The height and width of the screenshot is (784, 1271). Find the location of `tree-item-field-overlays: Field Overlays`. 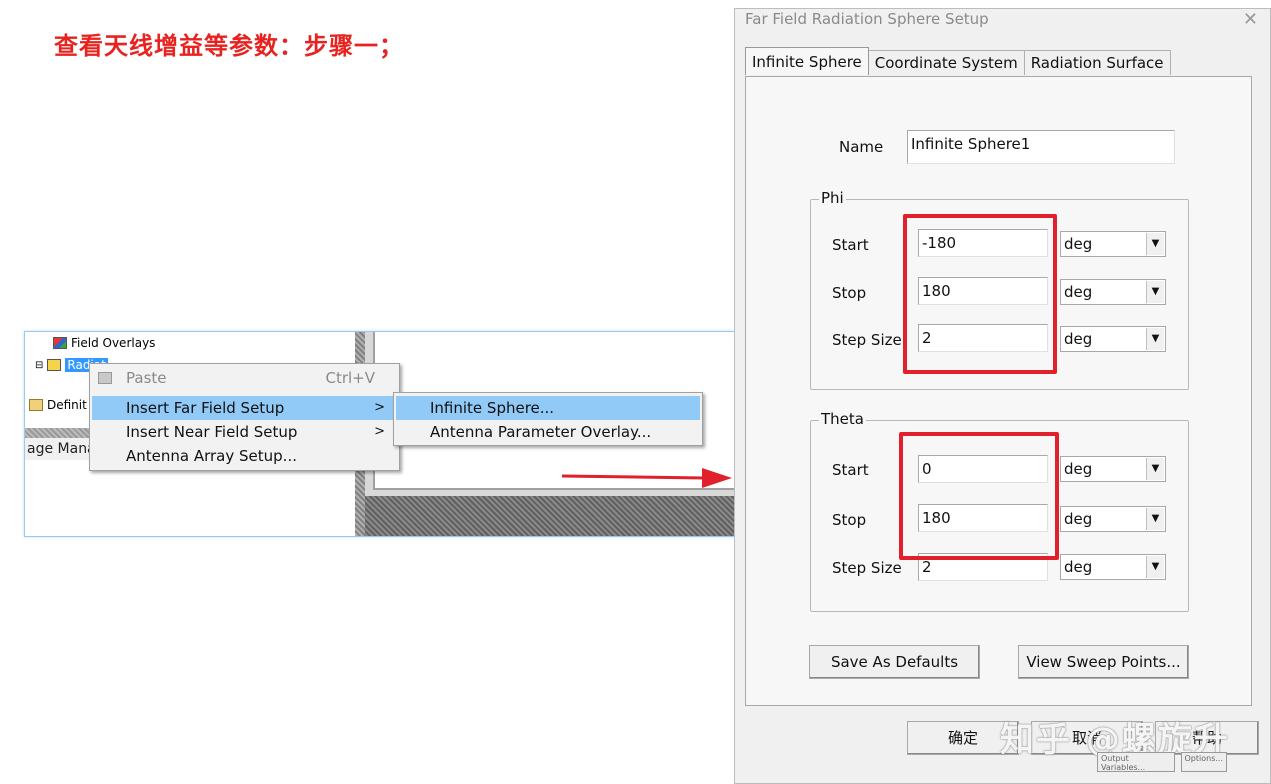

tree-item-field-overlays: Field Overlays is located at coordinates (104, 343).